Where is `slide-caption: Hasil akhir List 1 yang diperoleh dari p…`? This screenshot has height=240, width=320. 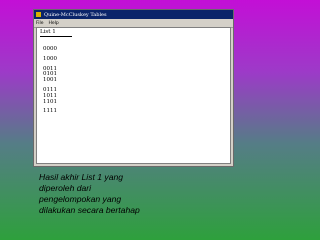
slide-caption: Hasil akhir List 1 yang diperoleh dari p… is located at coordinates (139, 194).